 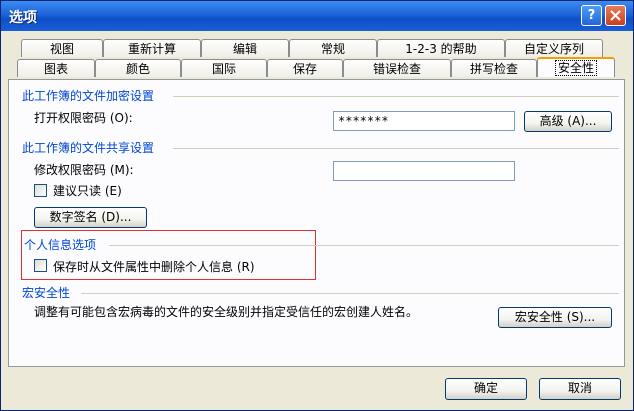 I want to click on tab-general: 常规, so click(x=333, y=48).